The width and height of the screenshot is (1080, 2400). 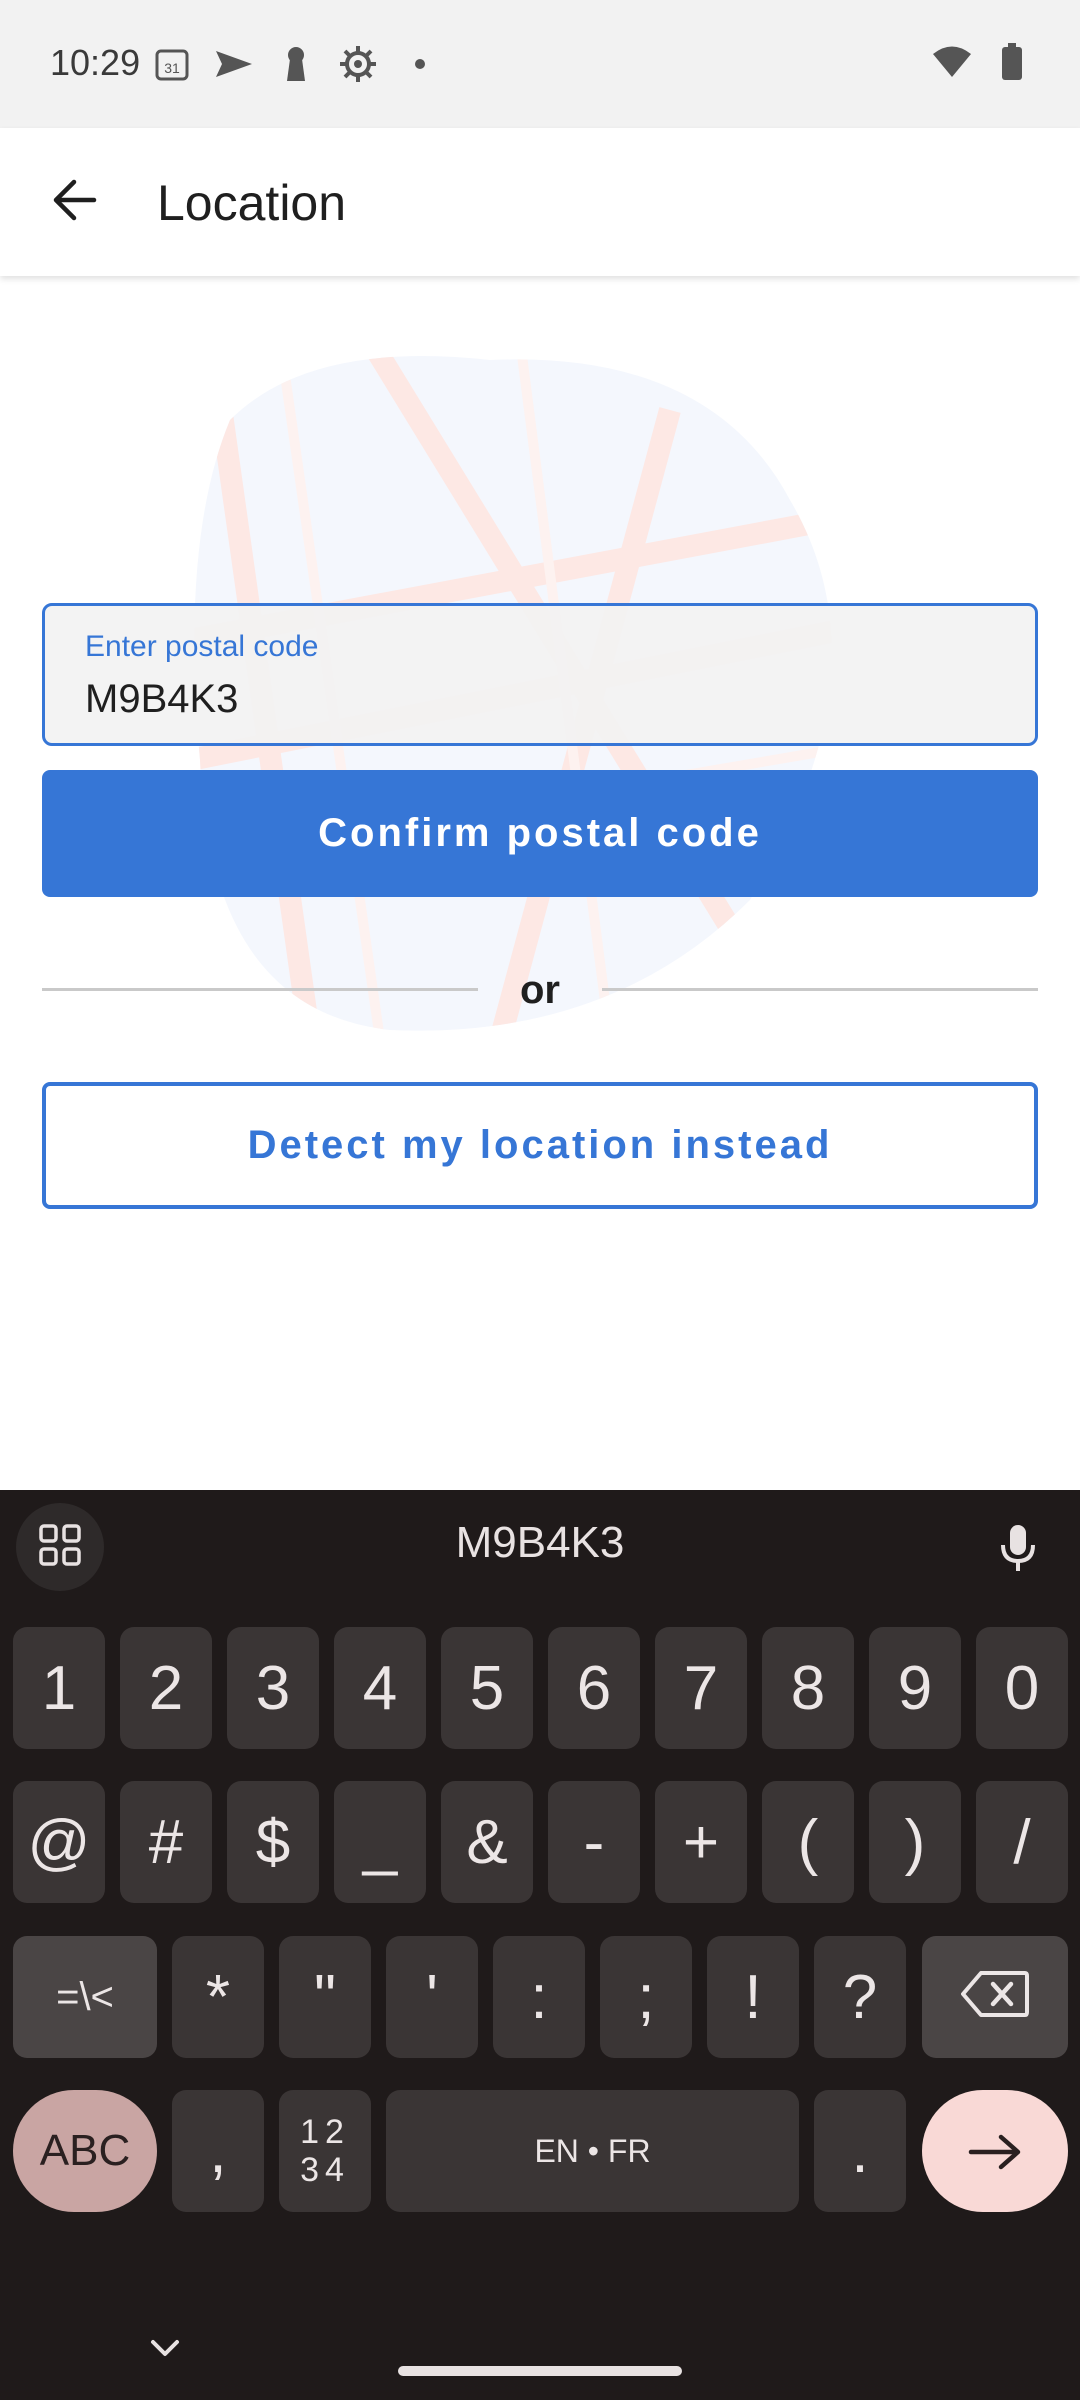 What do you see at coordinates (594, 1688) in the screenshot?
I see `key-6: 6` at bounding box center [594, 1688].